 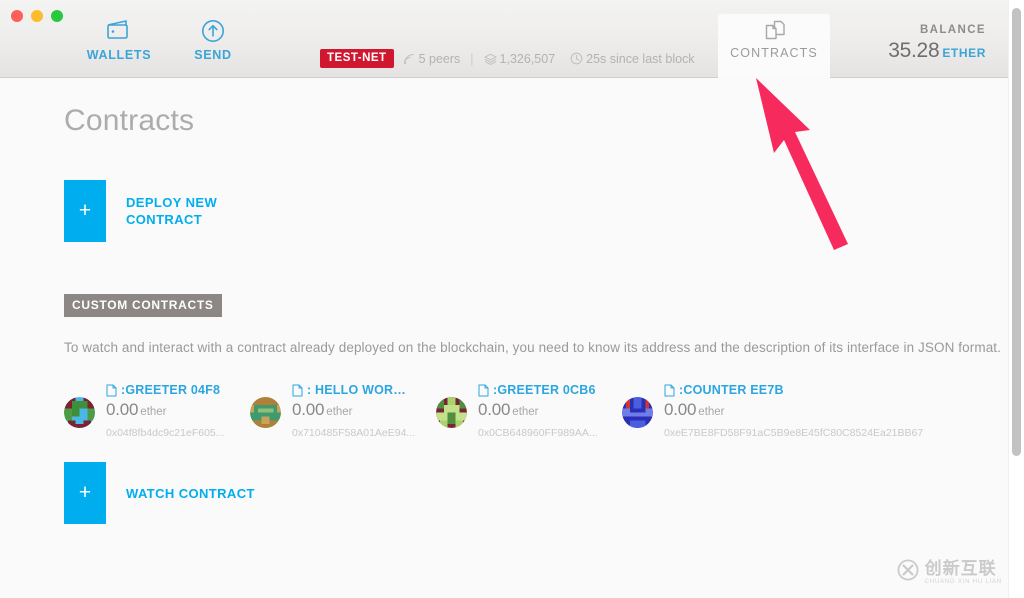 I want to click on peers-count-label: 5 peers, so click(x=439, y=58).